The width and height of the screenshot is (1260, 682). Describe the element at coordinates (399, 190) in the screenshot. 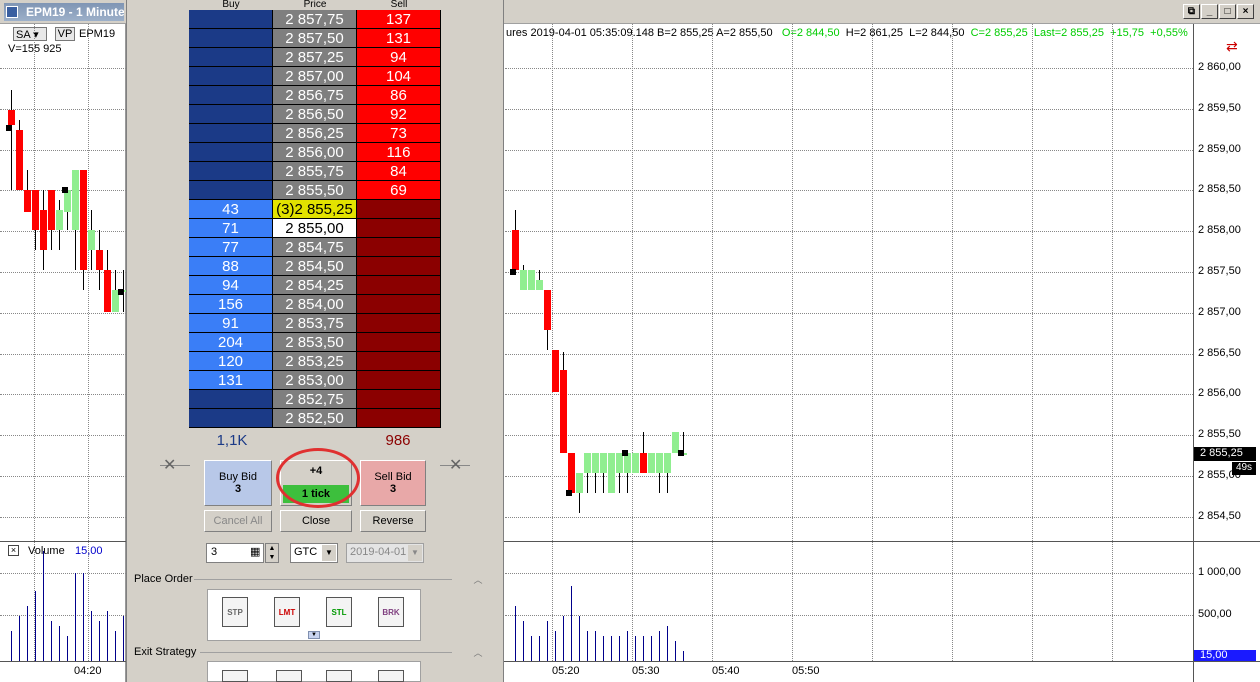

I see `ladder-sell-cell: 69` at that location.